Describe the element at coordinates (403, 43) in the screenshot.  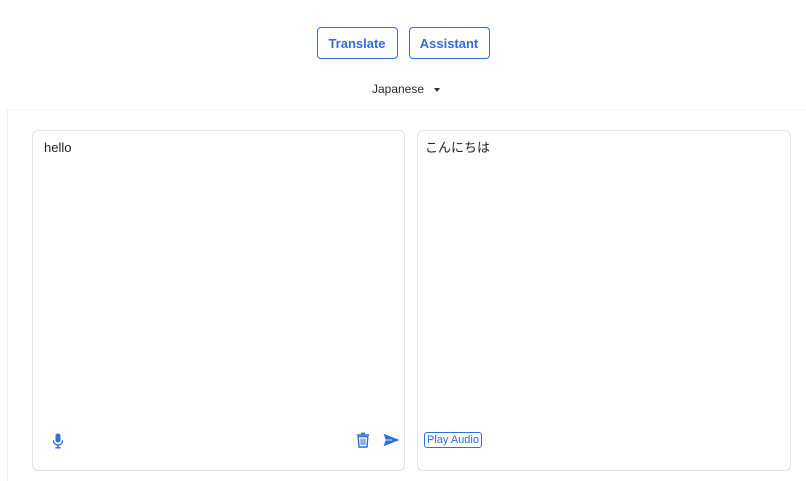
I see `mode-switcher: Translate Assistant` at that location.